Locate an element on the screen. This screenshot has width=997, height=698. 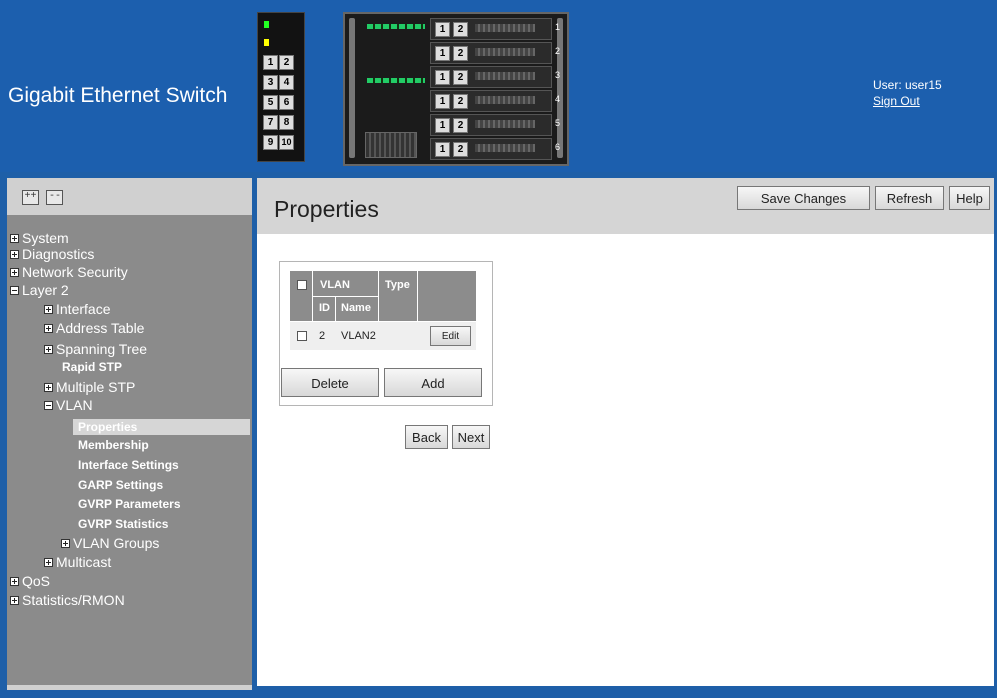
col-vlan: VLAN is located at coordinates (335, 285).